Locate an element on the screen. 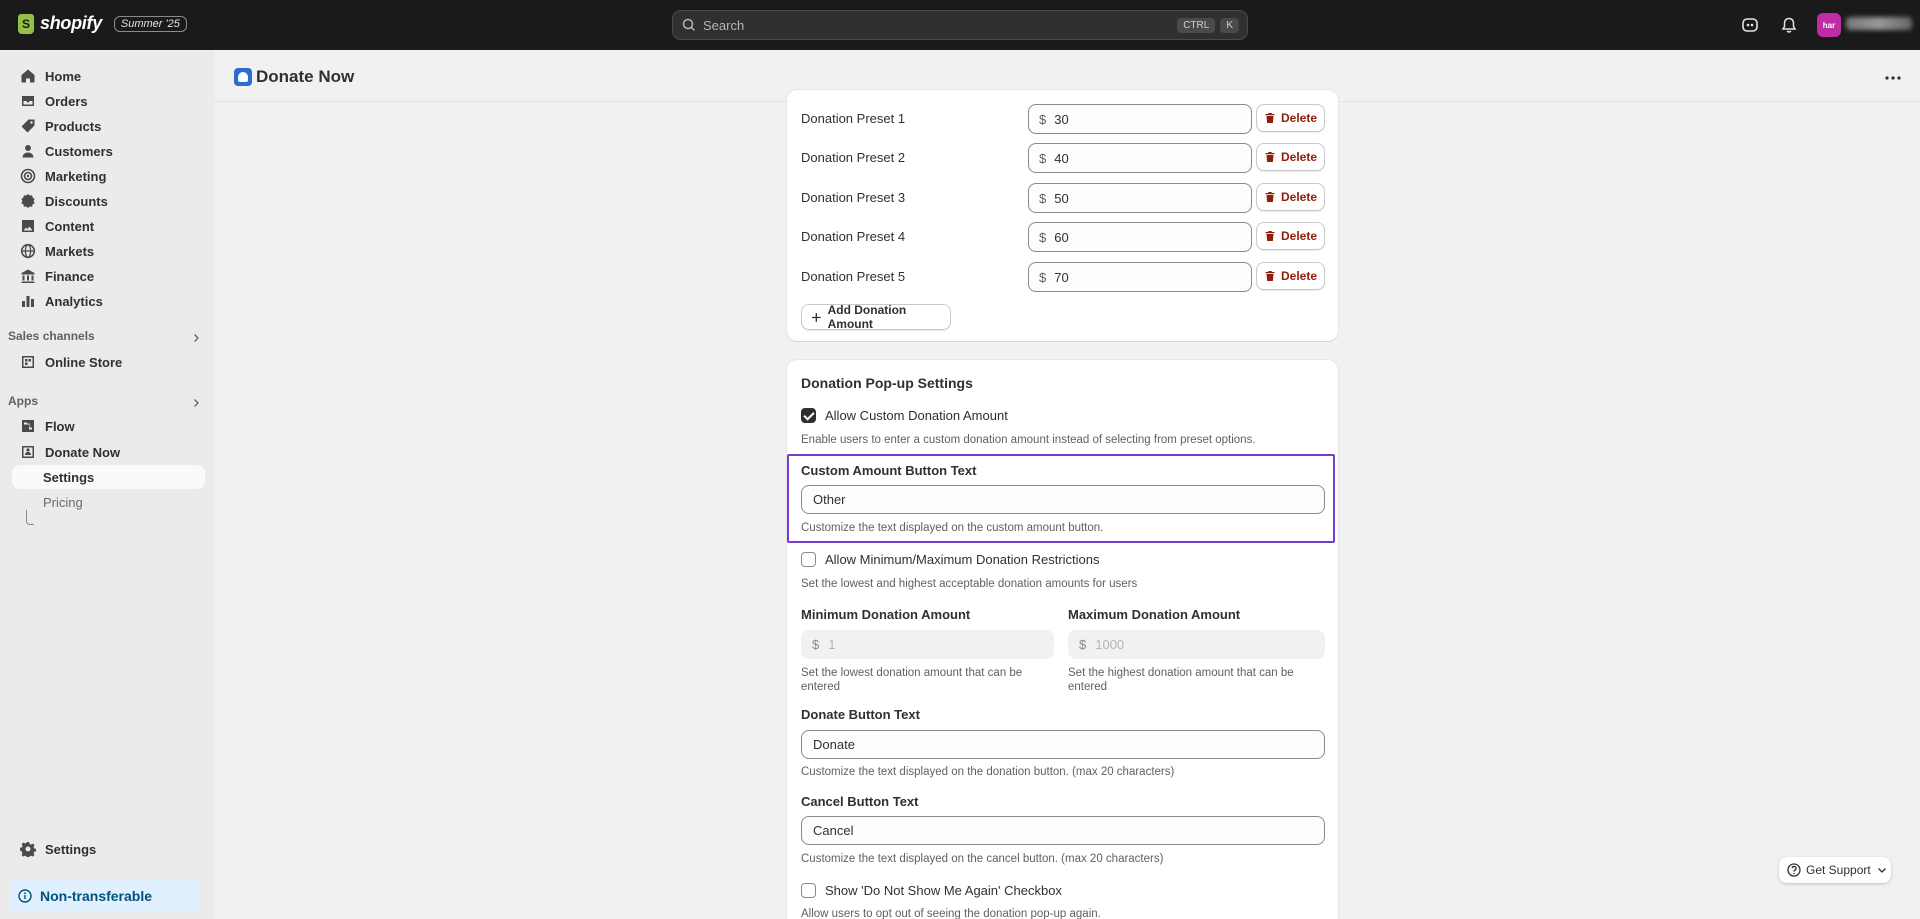 The image size is (1920, 919). person-icon is located at coordinates (28, 151).